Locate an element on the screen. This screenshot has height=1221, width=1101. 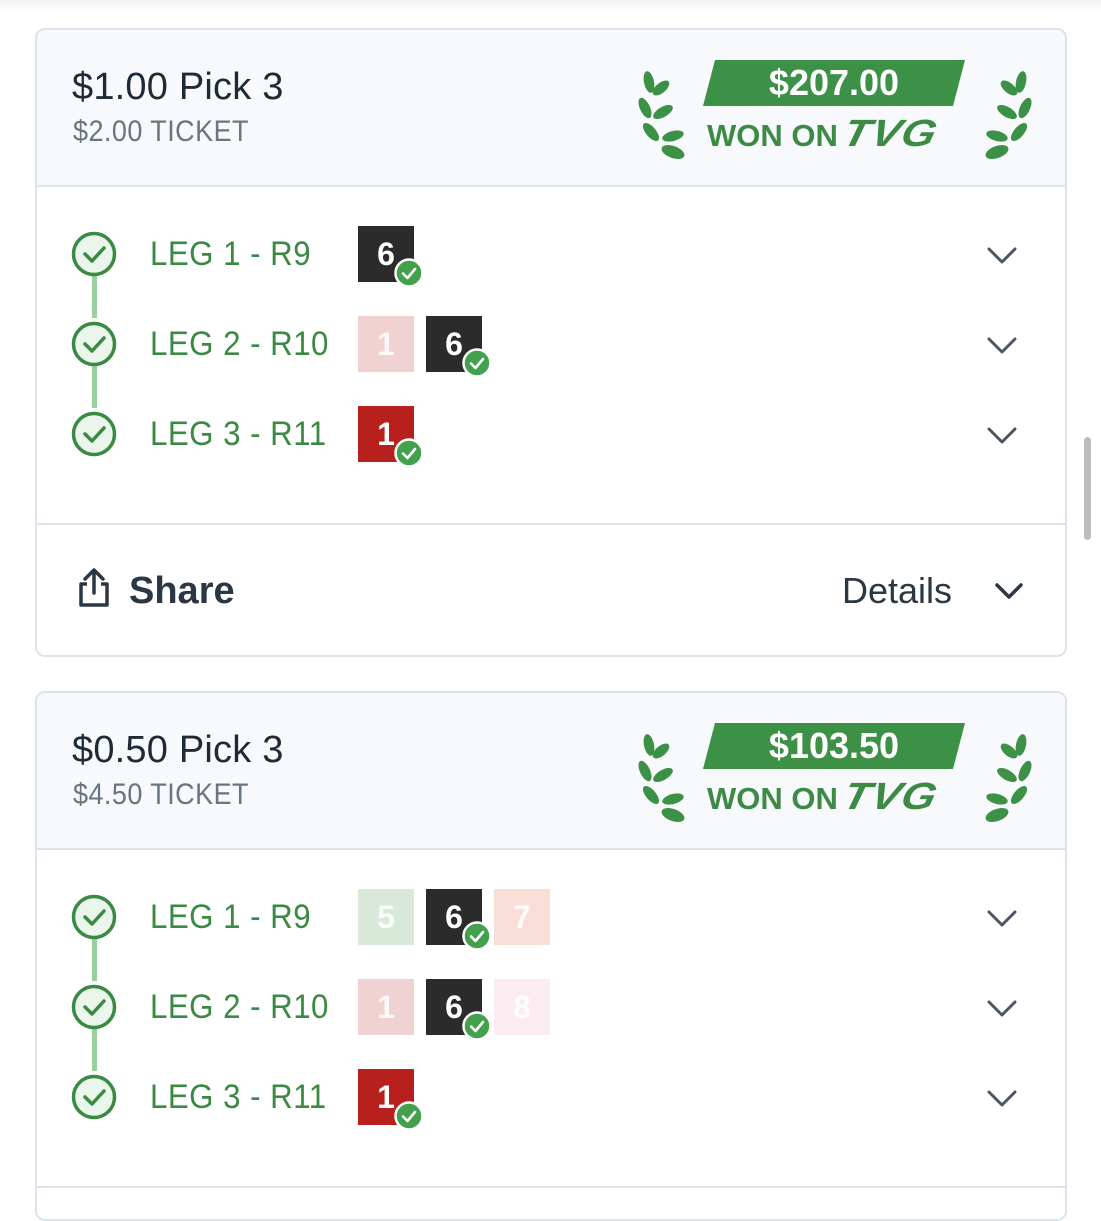
runner-7-lost: 7 is located at coordinates (522, 917).